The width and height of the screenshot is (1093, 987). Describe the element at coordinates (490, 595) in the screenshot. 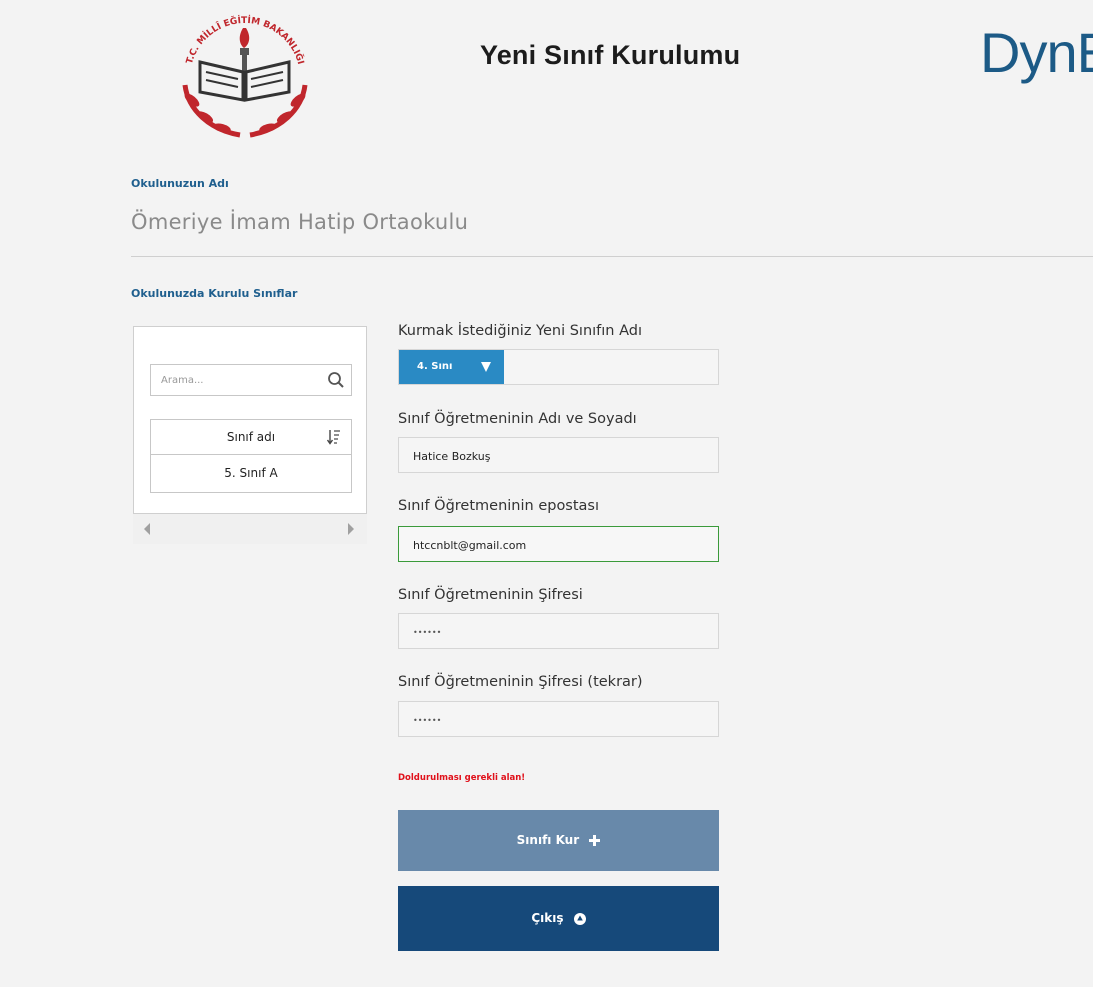

I see `teacher-password-label: Sınıf Öğretmeninin Şifresi` at that location.